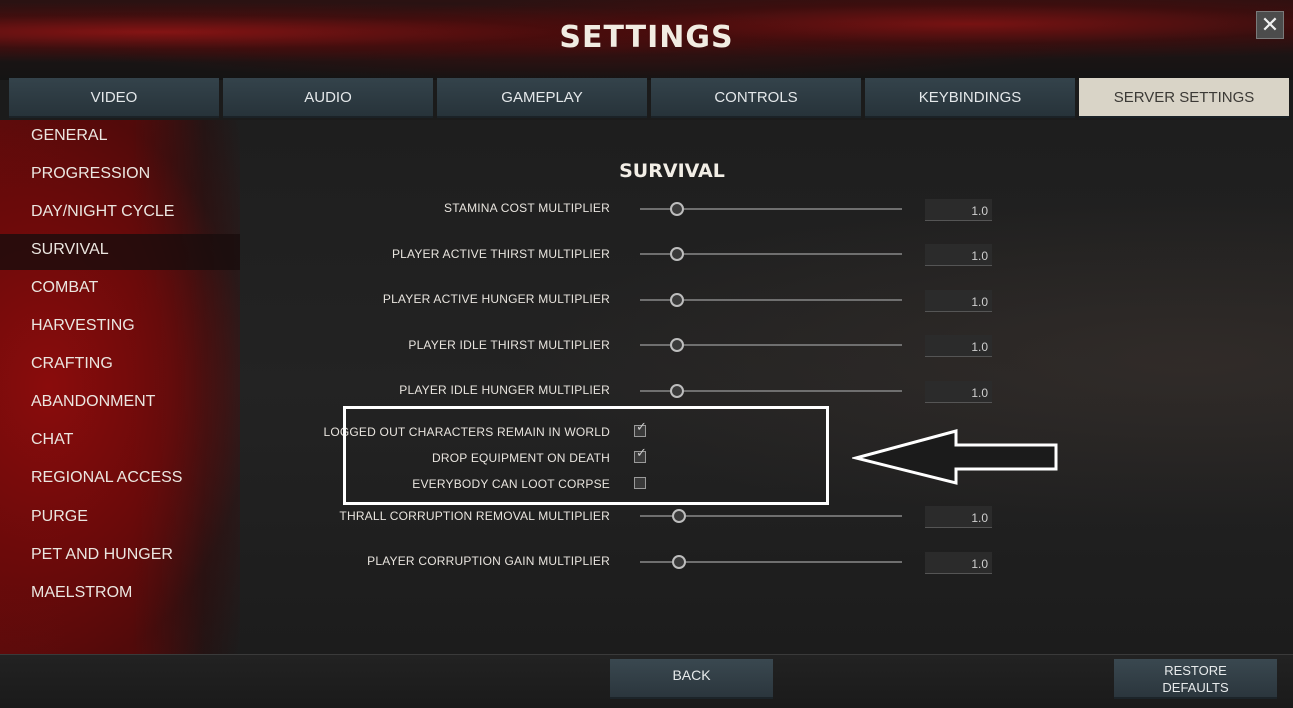 The image size is (1293, 708). I want to click on sidebar-item-general: GENERAL, so click(120, 138).